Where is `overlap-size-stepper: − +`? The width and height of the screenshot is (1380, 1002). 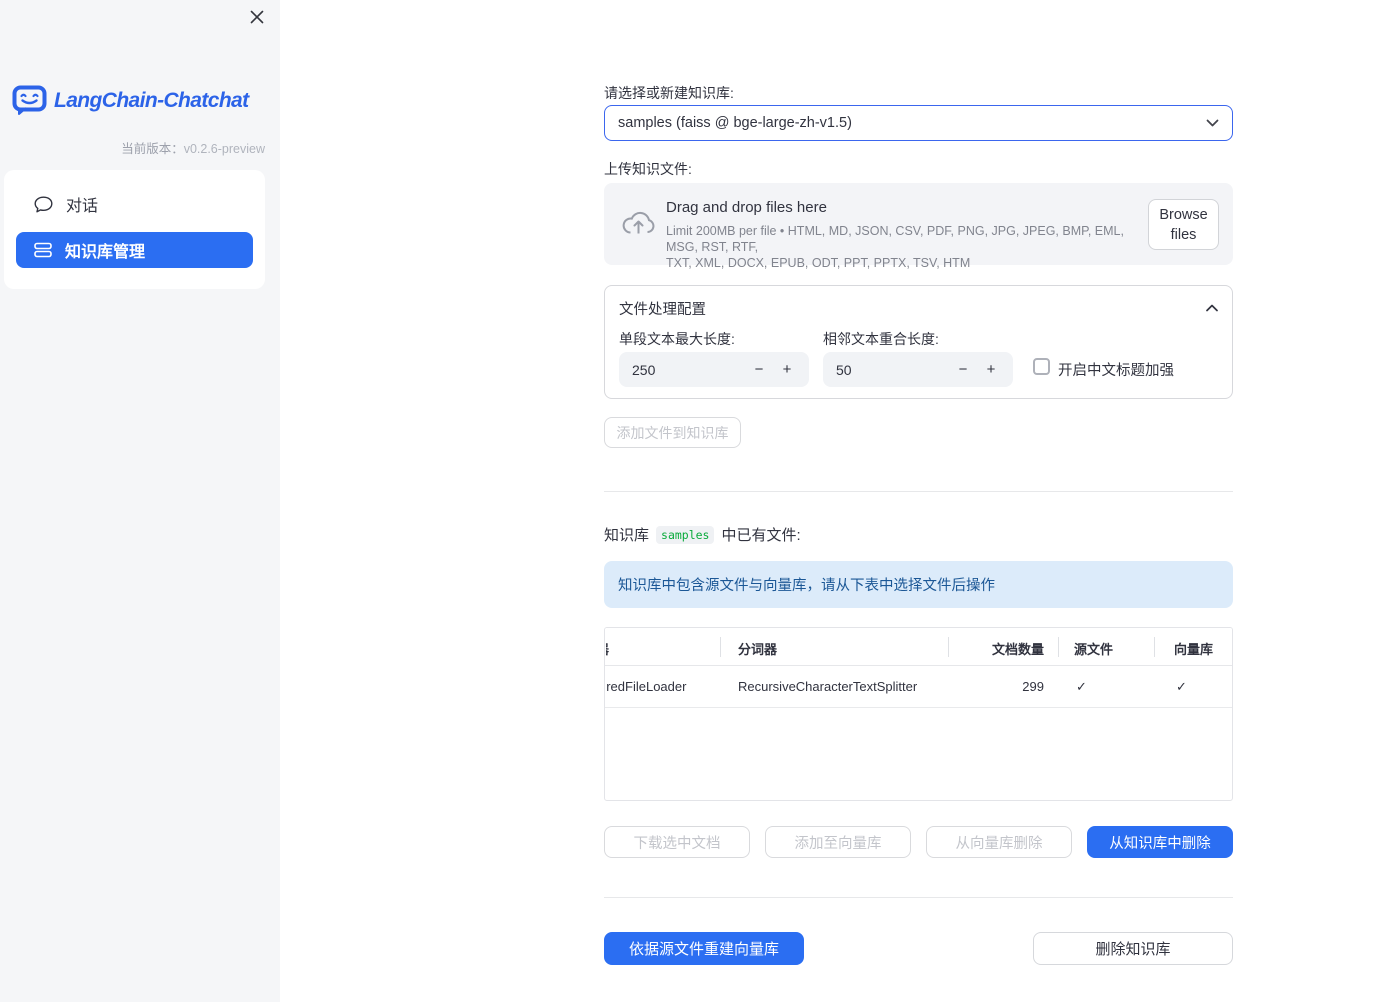 overlap-size-stepper: − + is located at coordinates (918, 369).